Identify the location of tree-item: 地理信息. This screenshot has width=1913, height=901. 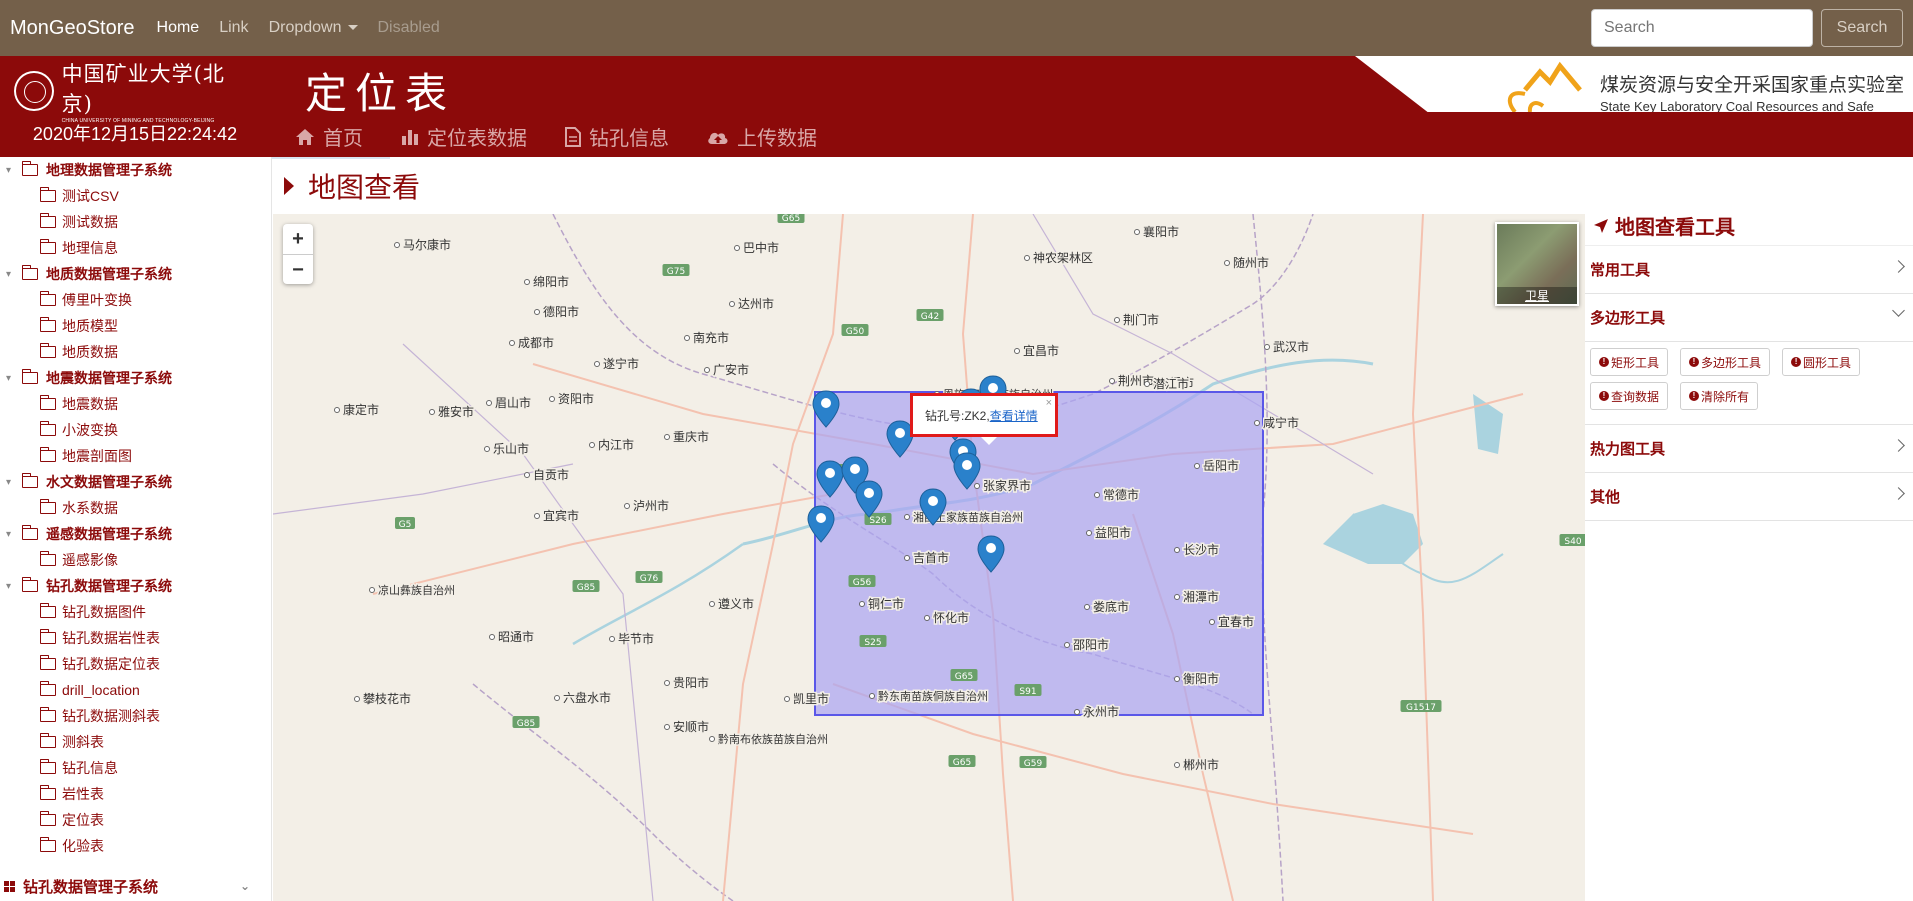
(135, 248).